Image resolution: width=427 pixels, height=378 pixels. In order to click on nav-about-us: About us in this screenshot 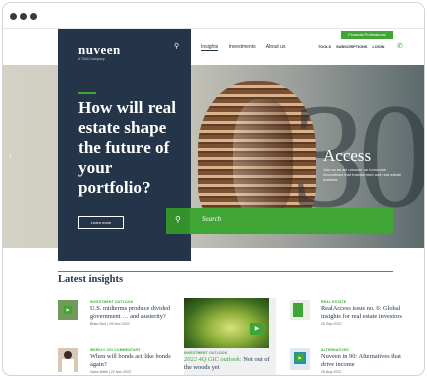, I will do `click(276, 47)`.